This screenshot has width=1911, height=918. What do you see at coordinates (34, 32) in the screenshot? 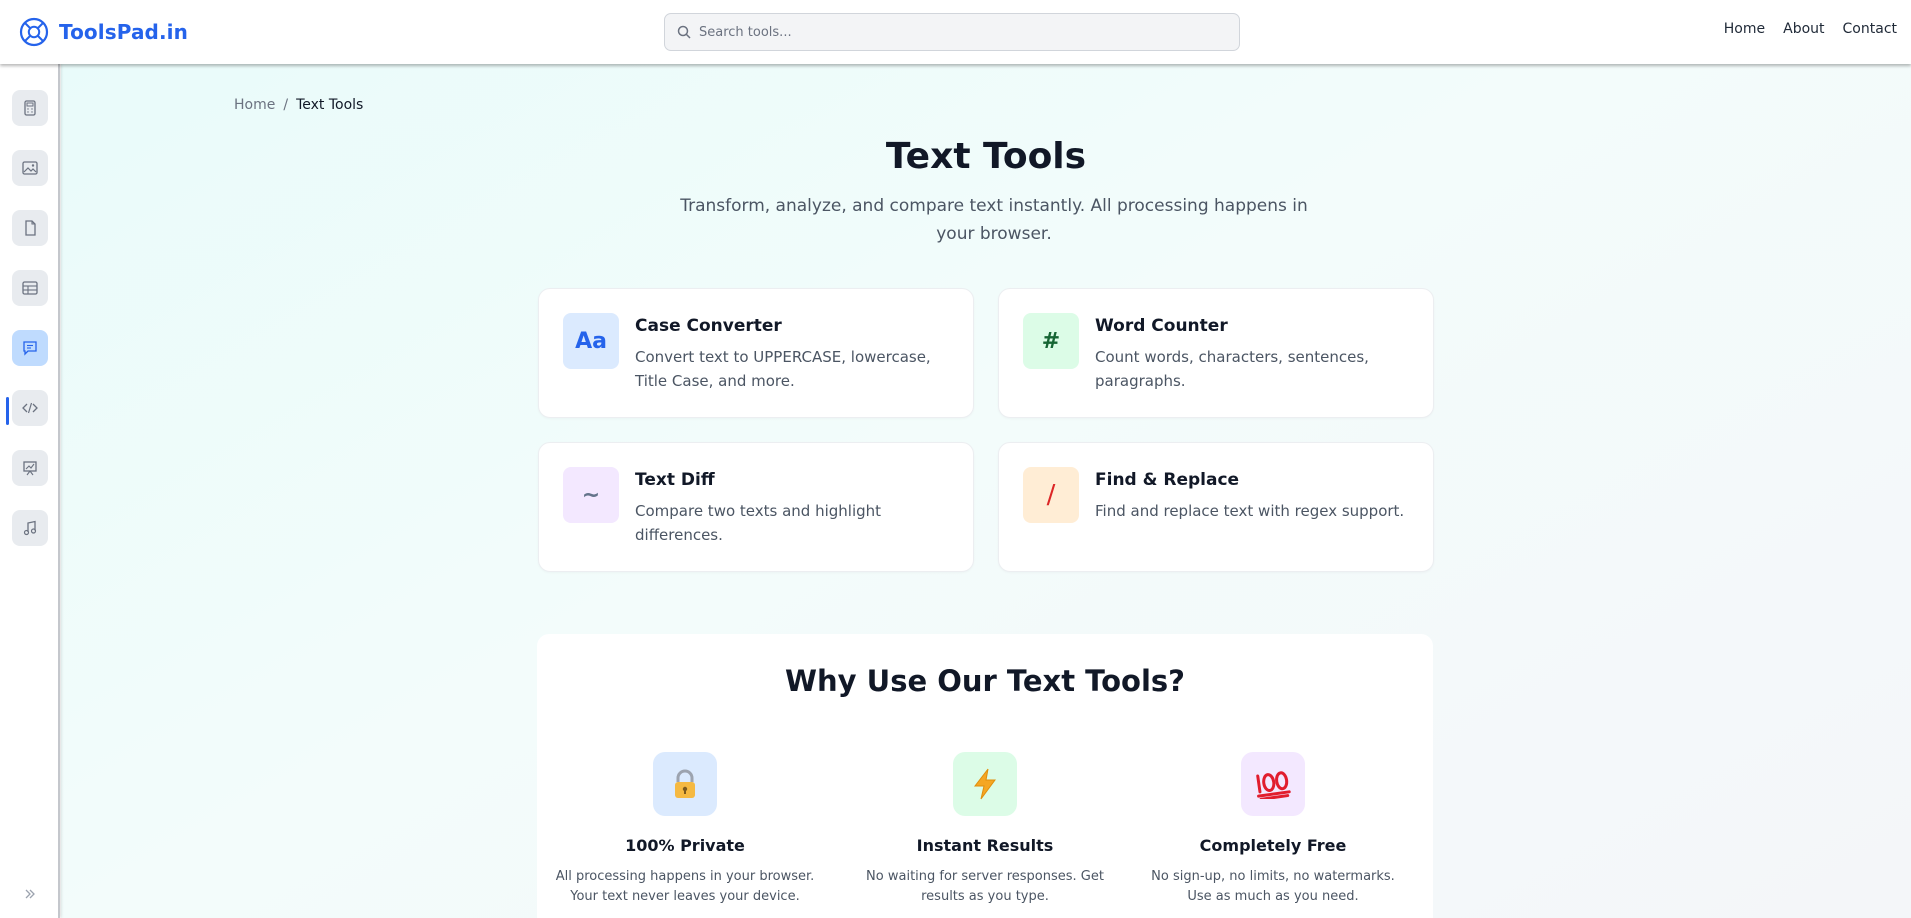
I see `logo-icon` at bounding box center [34, 32].